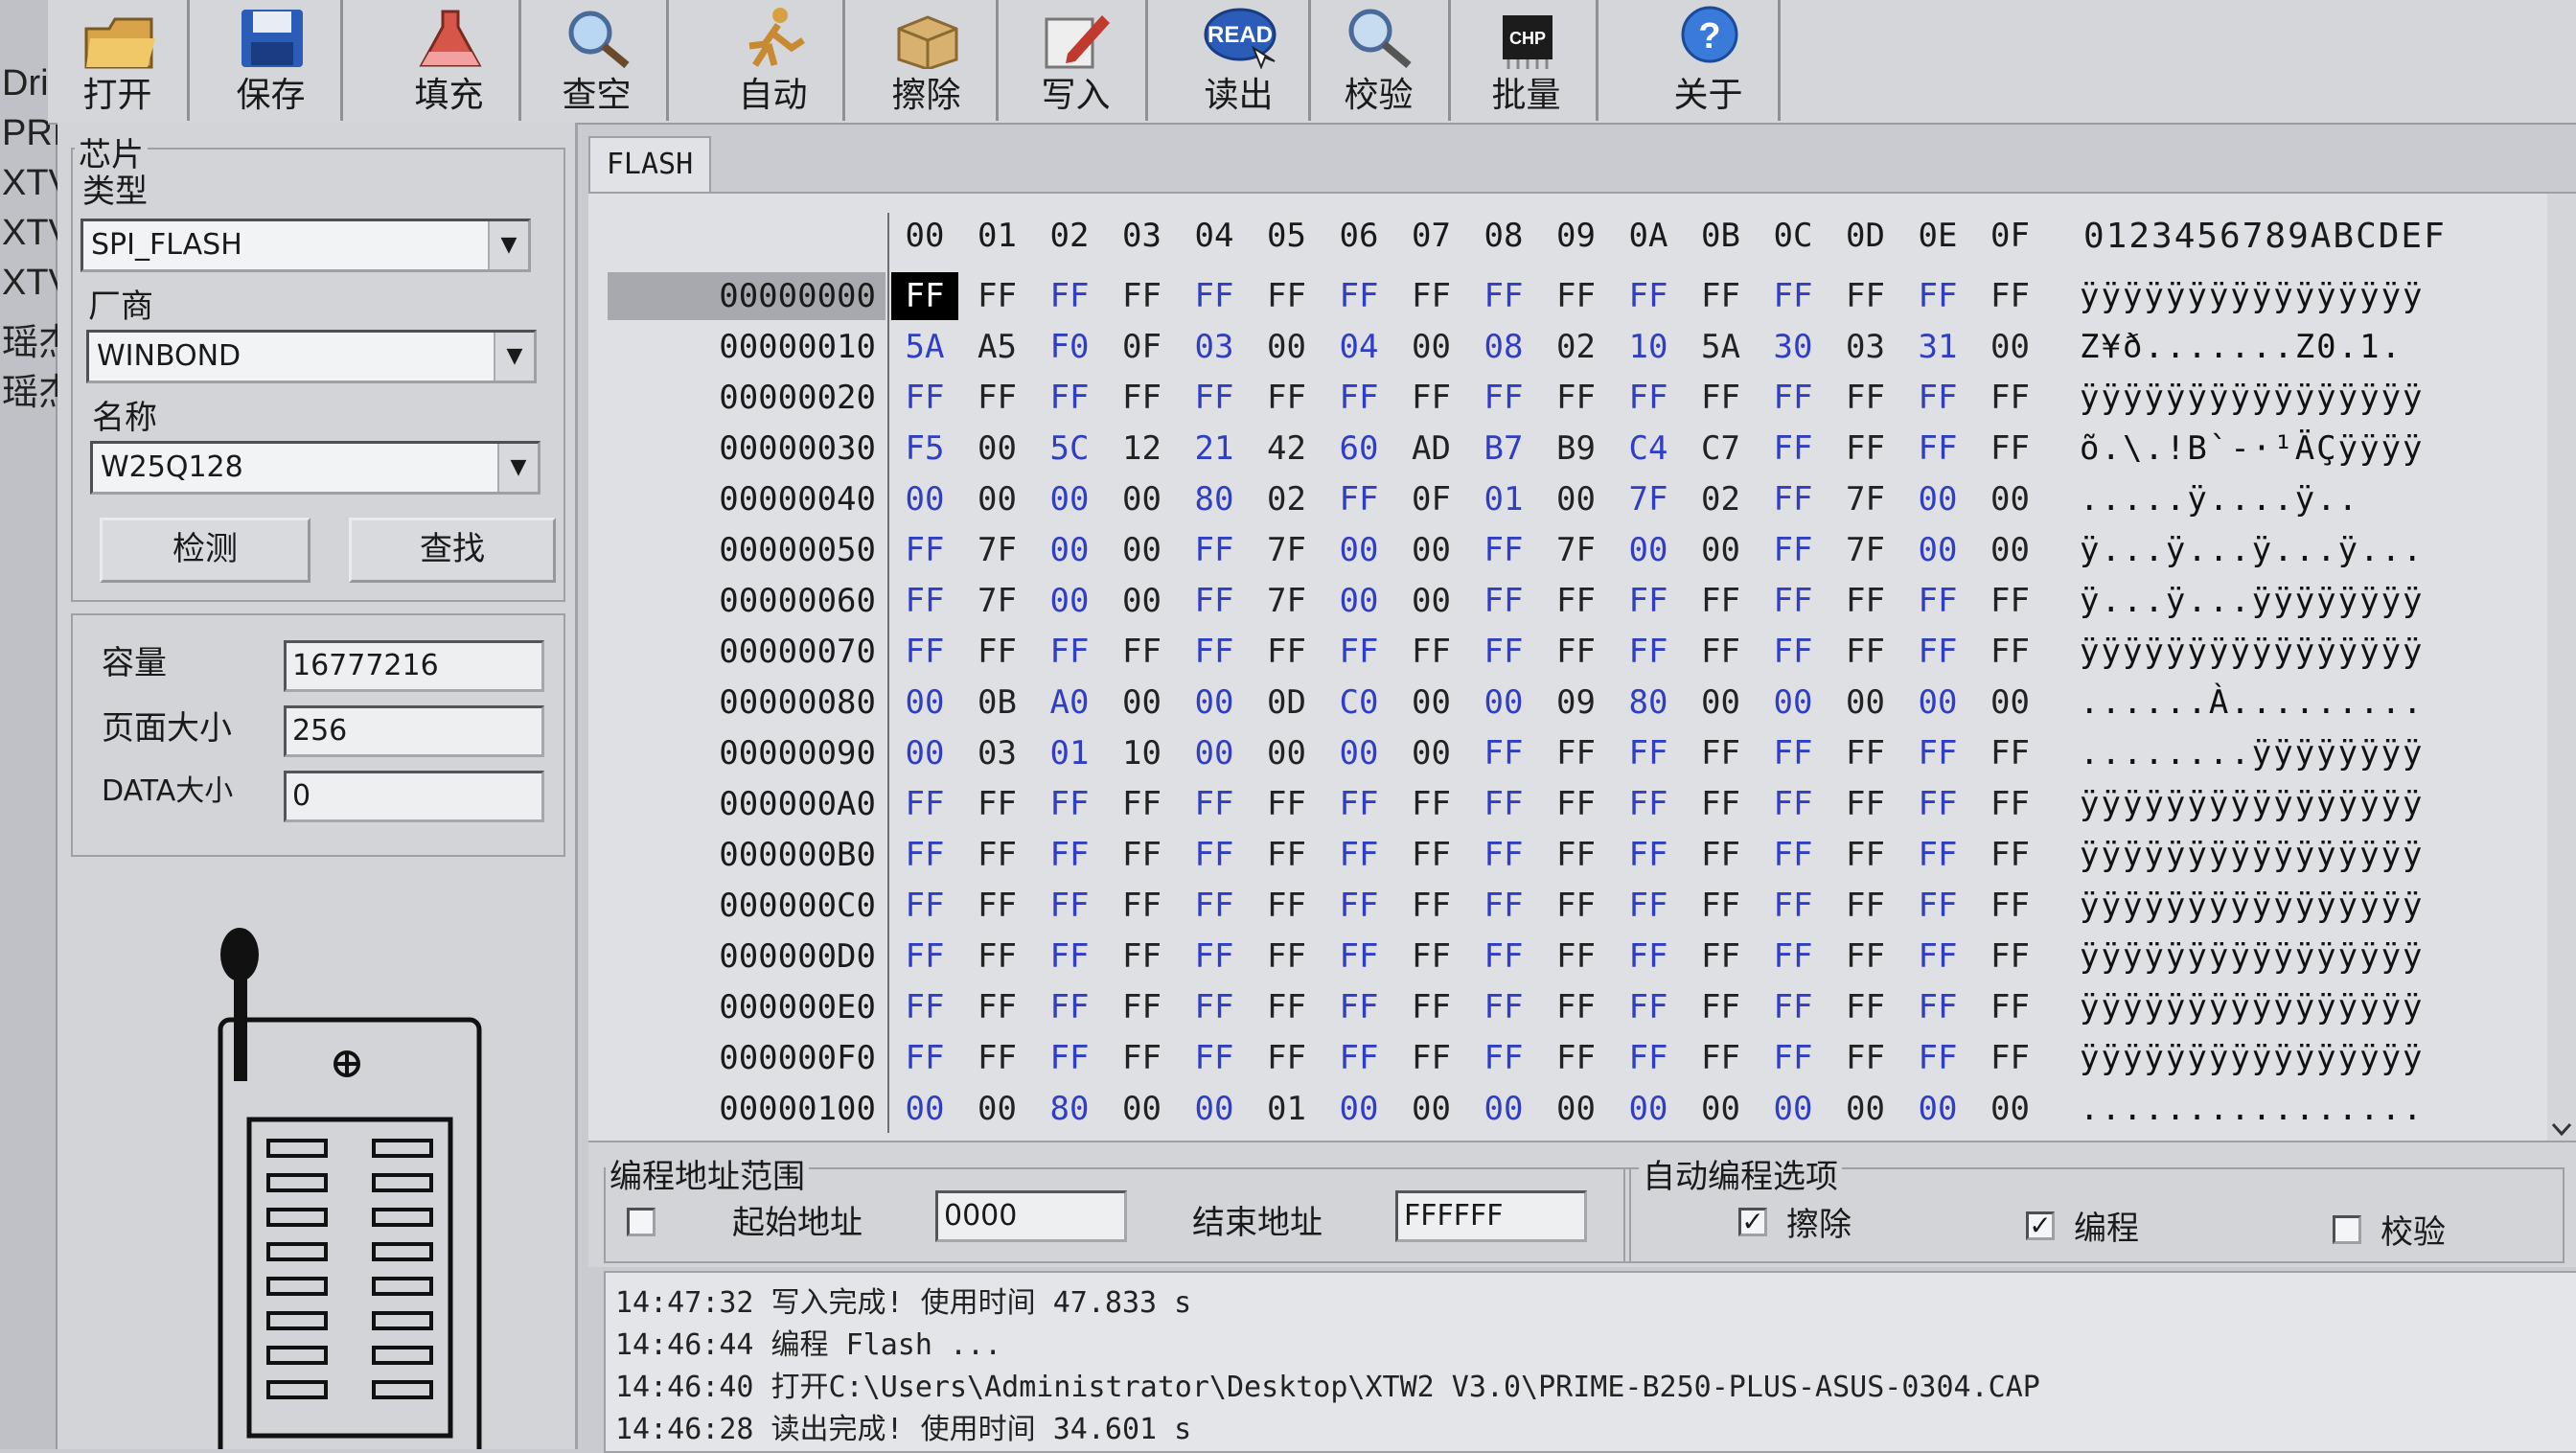 This screenshot has width=2576, height=1453. Describe the element at coordinates (1240, 61) in the screenshot. I see `toolbar-button-7: READ 读出` at that location.